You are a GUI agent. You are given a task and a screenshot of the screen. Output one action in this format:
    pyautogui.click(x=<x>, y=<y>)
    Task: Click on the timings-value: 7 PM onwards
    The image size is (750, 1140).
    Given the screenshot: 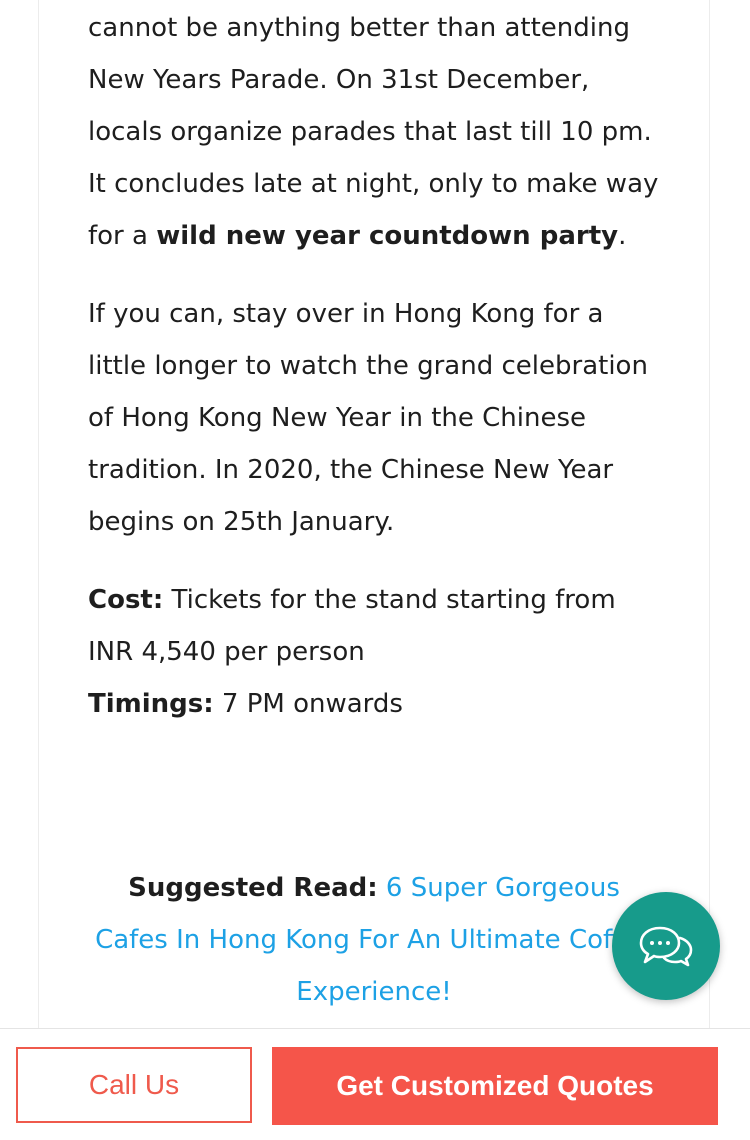 What is the action you would take?
    pyautogui.click(x=308, y=704)
    